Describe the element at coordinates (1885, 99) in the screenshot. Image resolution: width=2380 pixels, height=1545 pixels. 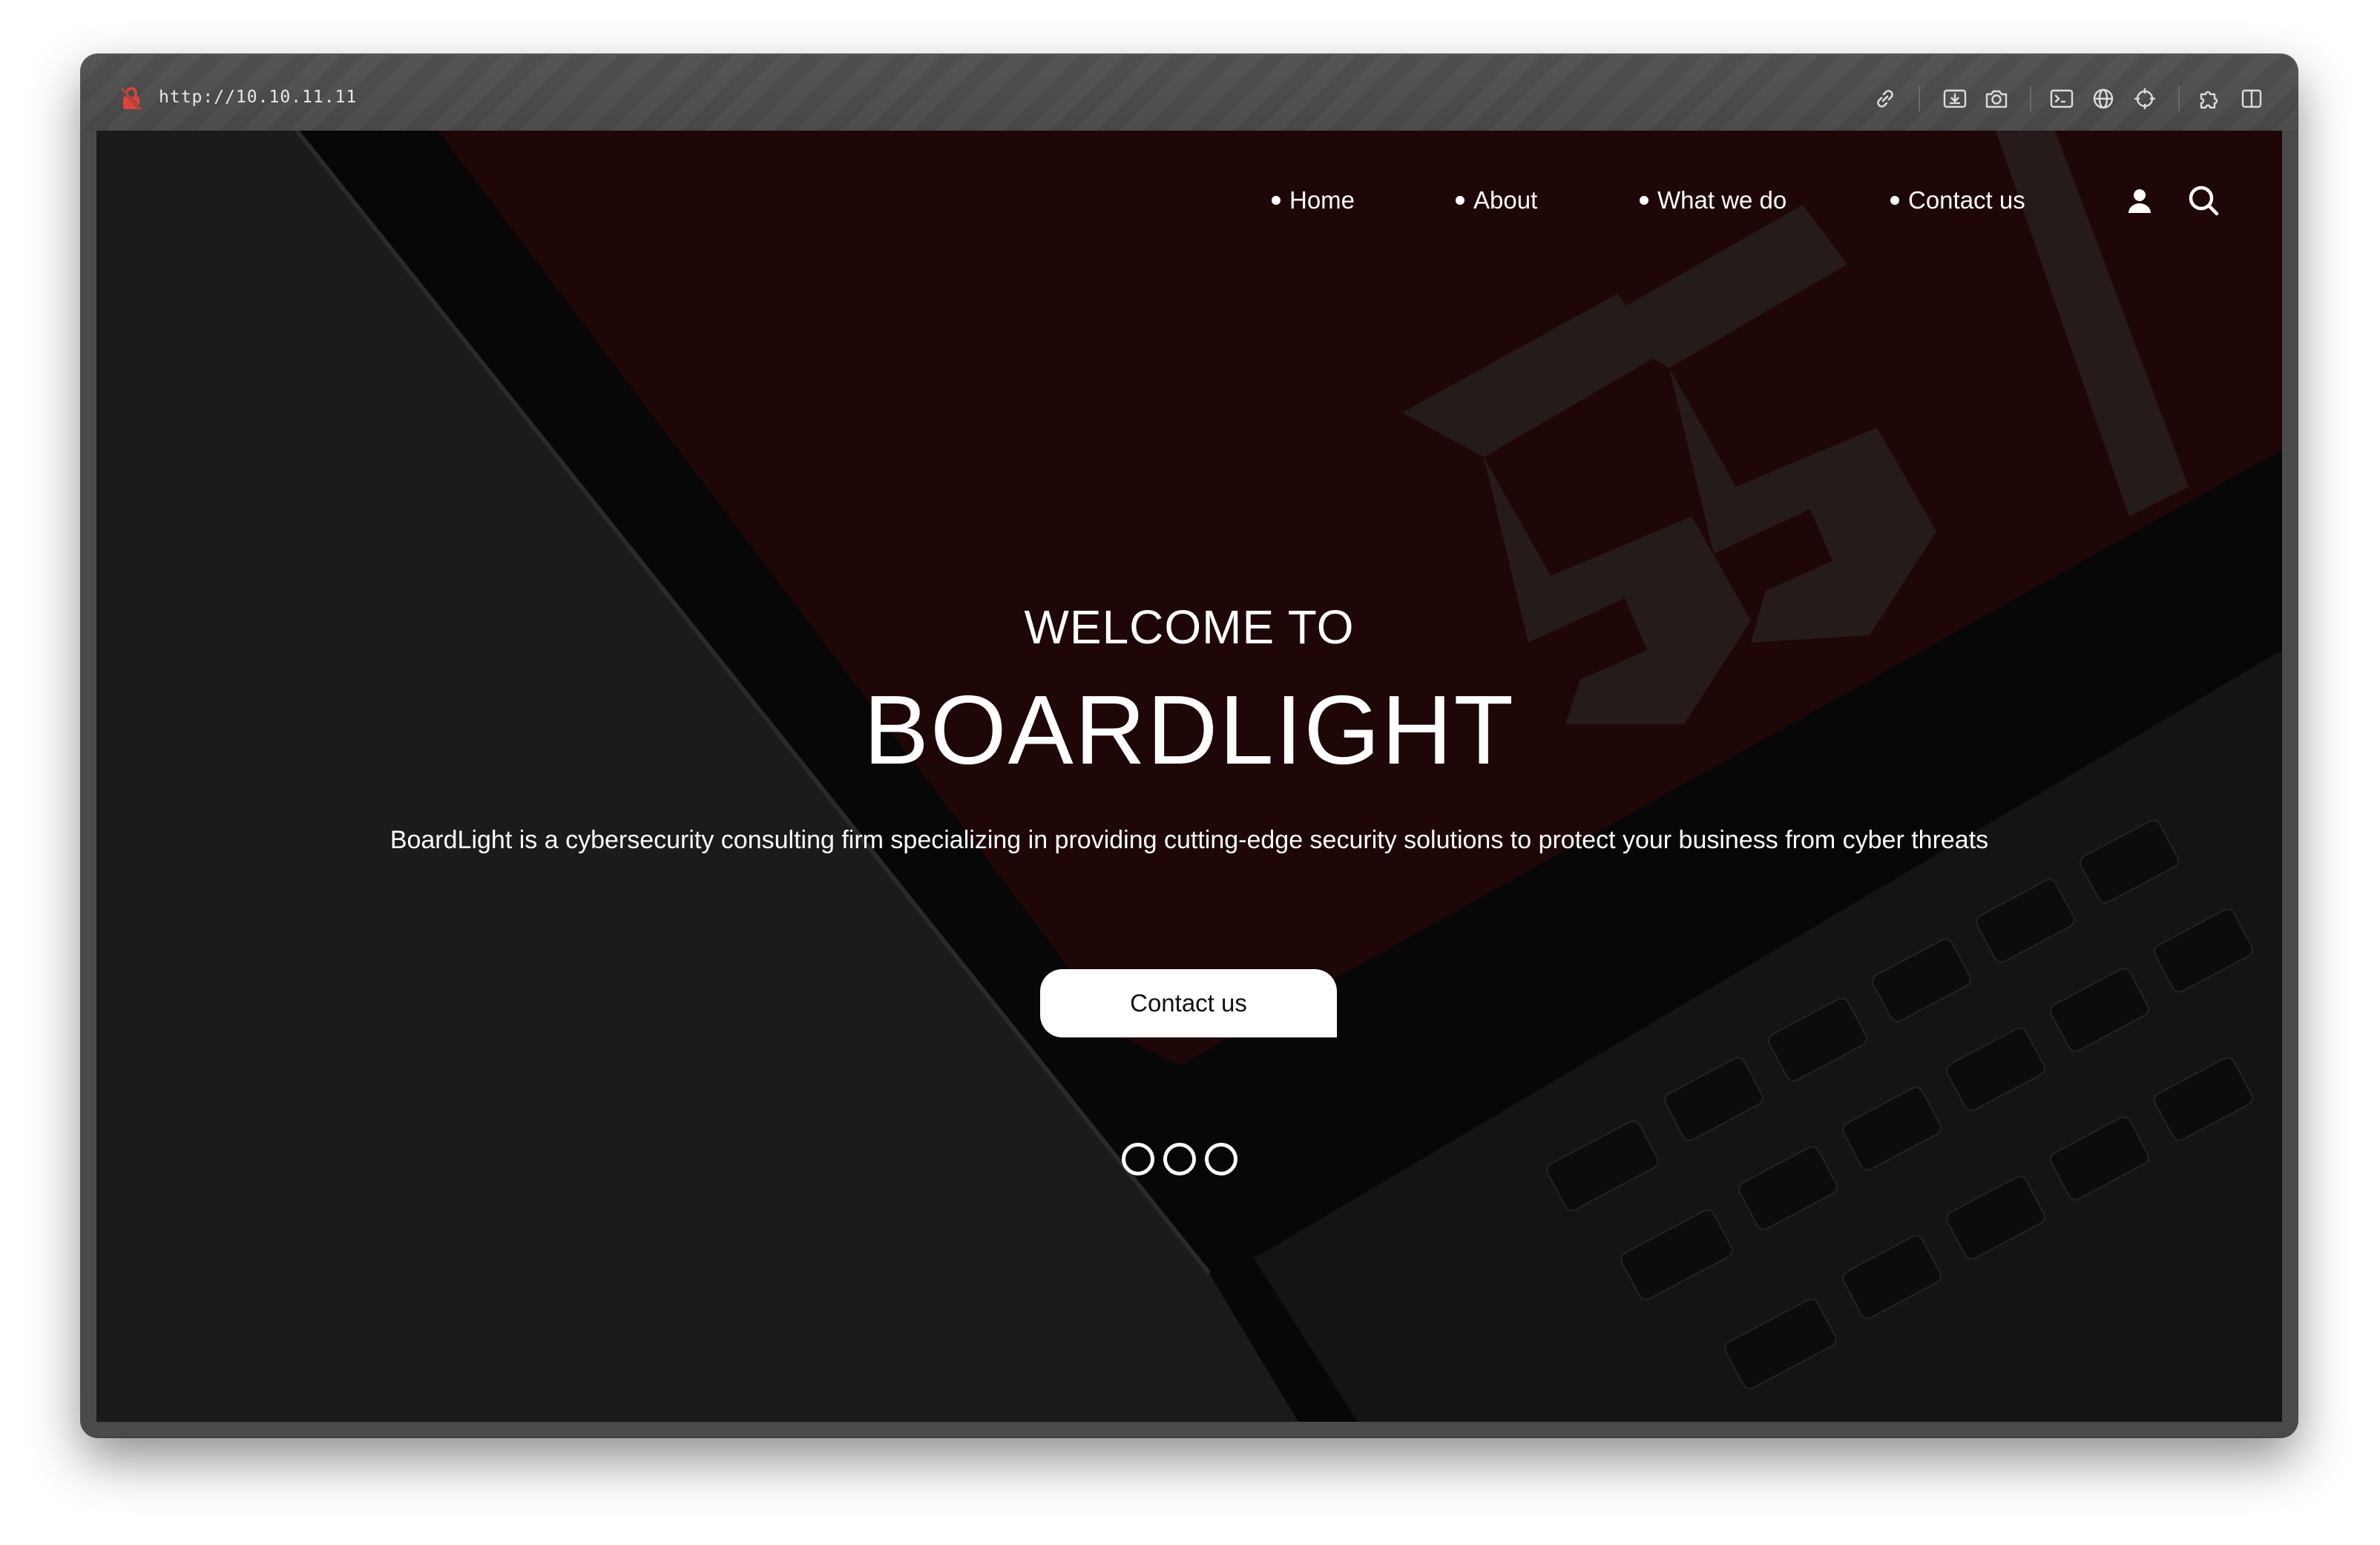
I see `link-icon` at that location.